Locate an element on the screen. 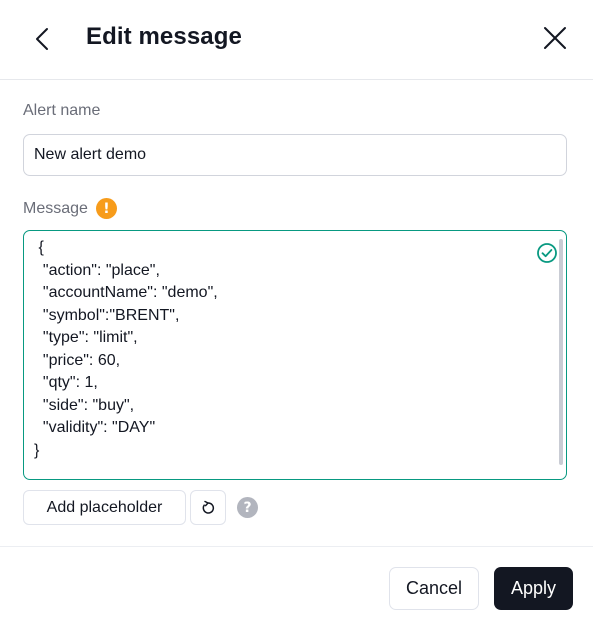 The width and height of the screenshot is (593, 627). chevron-left-icon is located at coordinates (42, 39).